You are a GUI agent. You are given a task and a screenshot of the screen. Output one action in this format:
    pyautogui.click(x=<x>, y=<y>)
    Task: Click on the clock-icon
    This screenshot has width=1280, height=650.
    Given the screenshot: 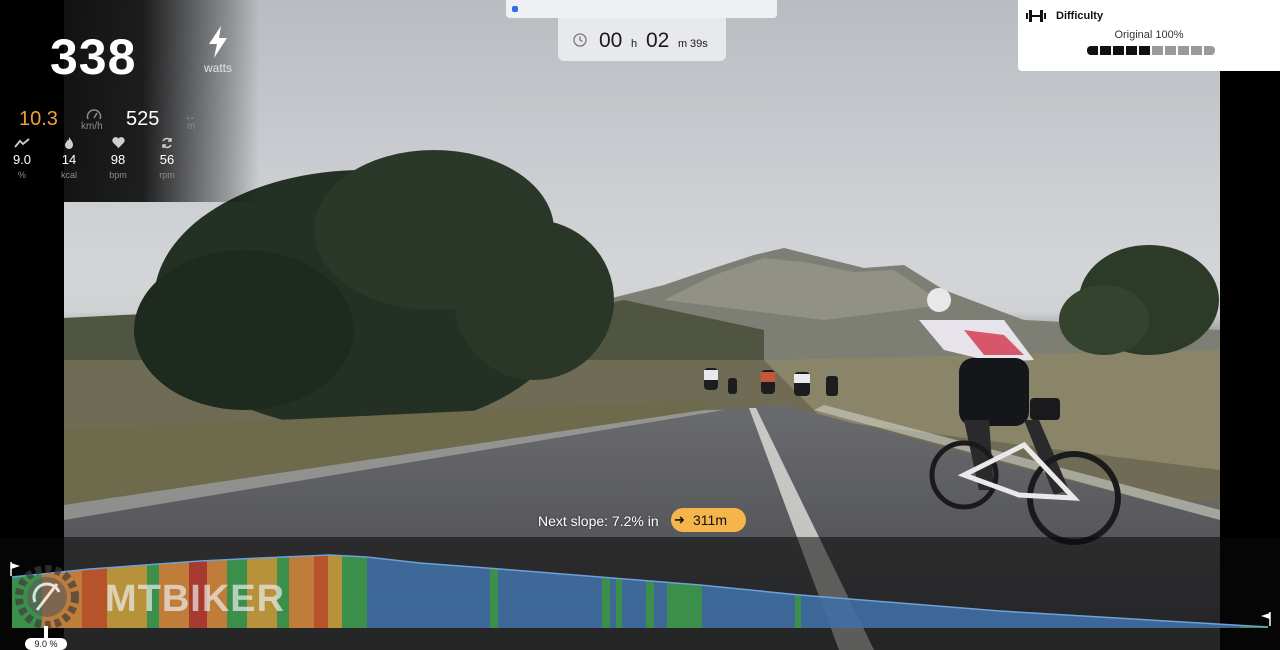 What is the action you would take?
    pyautogui.click(x=580, y=40)
    